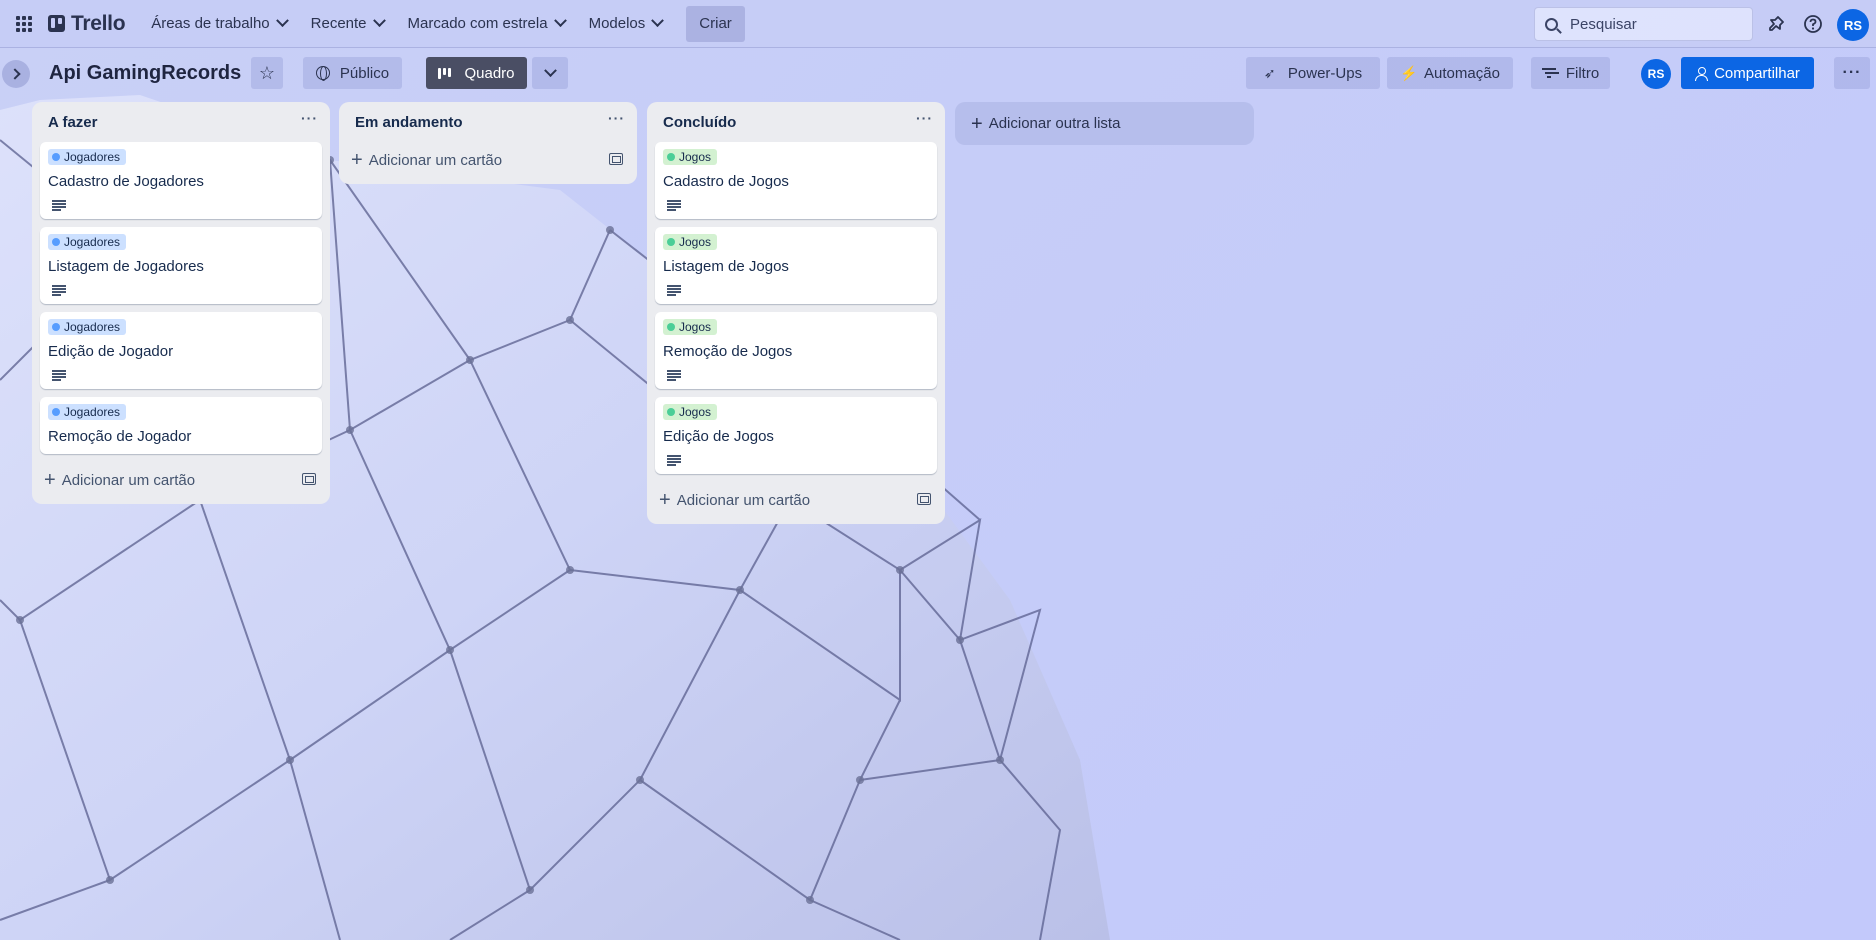 This screenshot has width=1876, height=940. I want to click on menu-label: Marcado com estrela, so click(477, 23).